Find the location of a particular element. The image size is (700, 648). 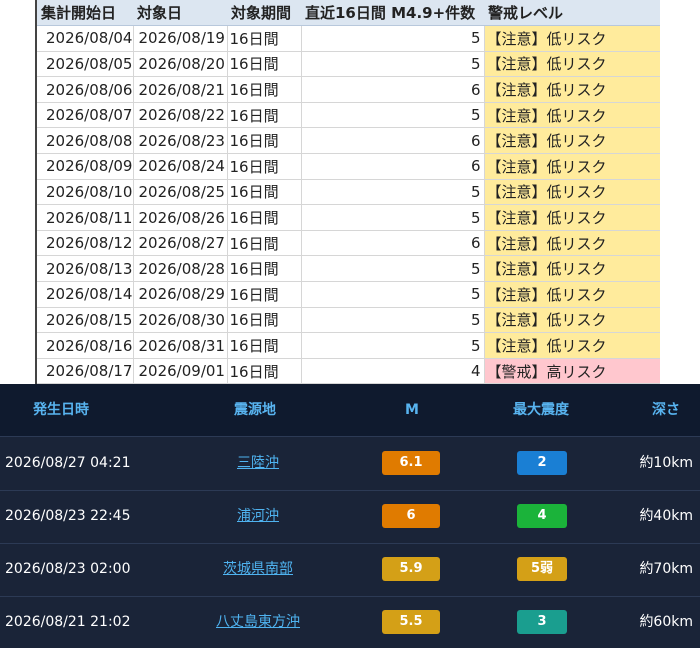

cell-target-date: 2026/09/01 is located at coordinates (180, 371).